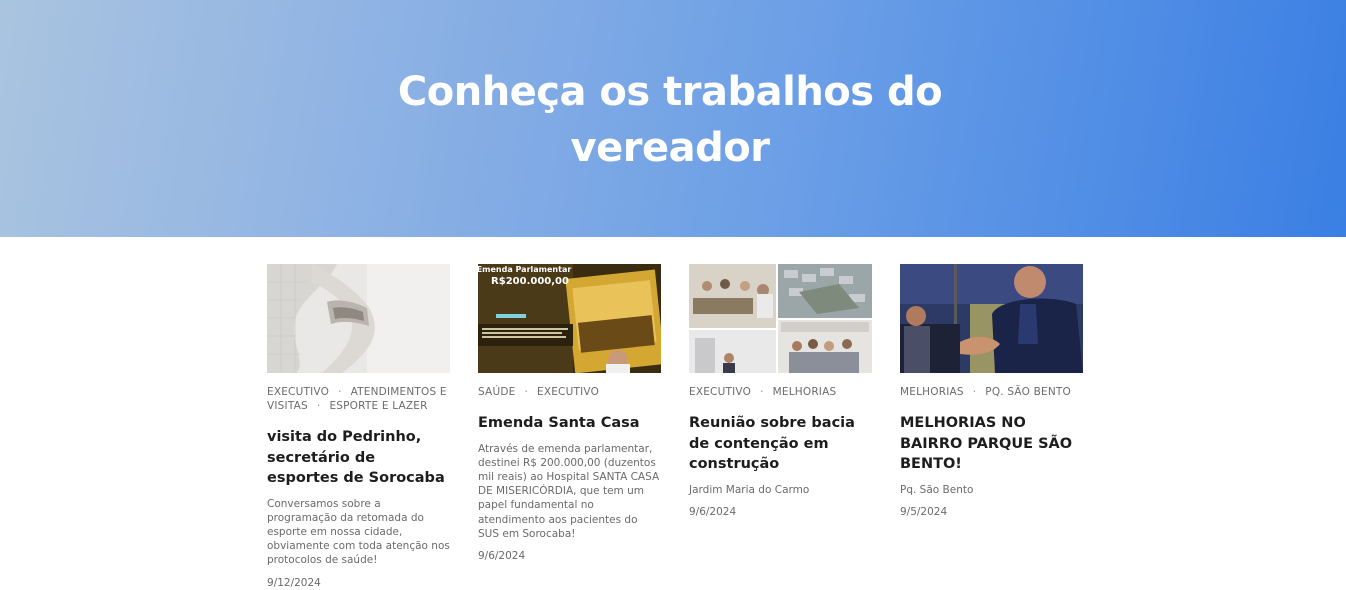 This screenshot has height=590, width=1346. What do you see at coordinates (924, 511) in the screenshot?
I see `card-date: 9/5/2024` at bounding box center [924, 511].